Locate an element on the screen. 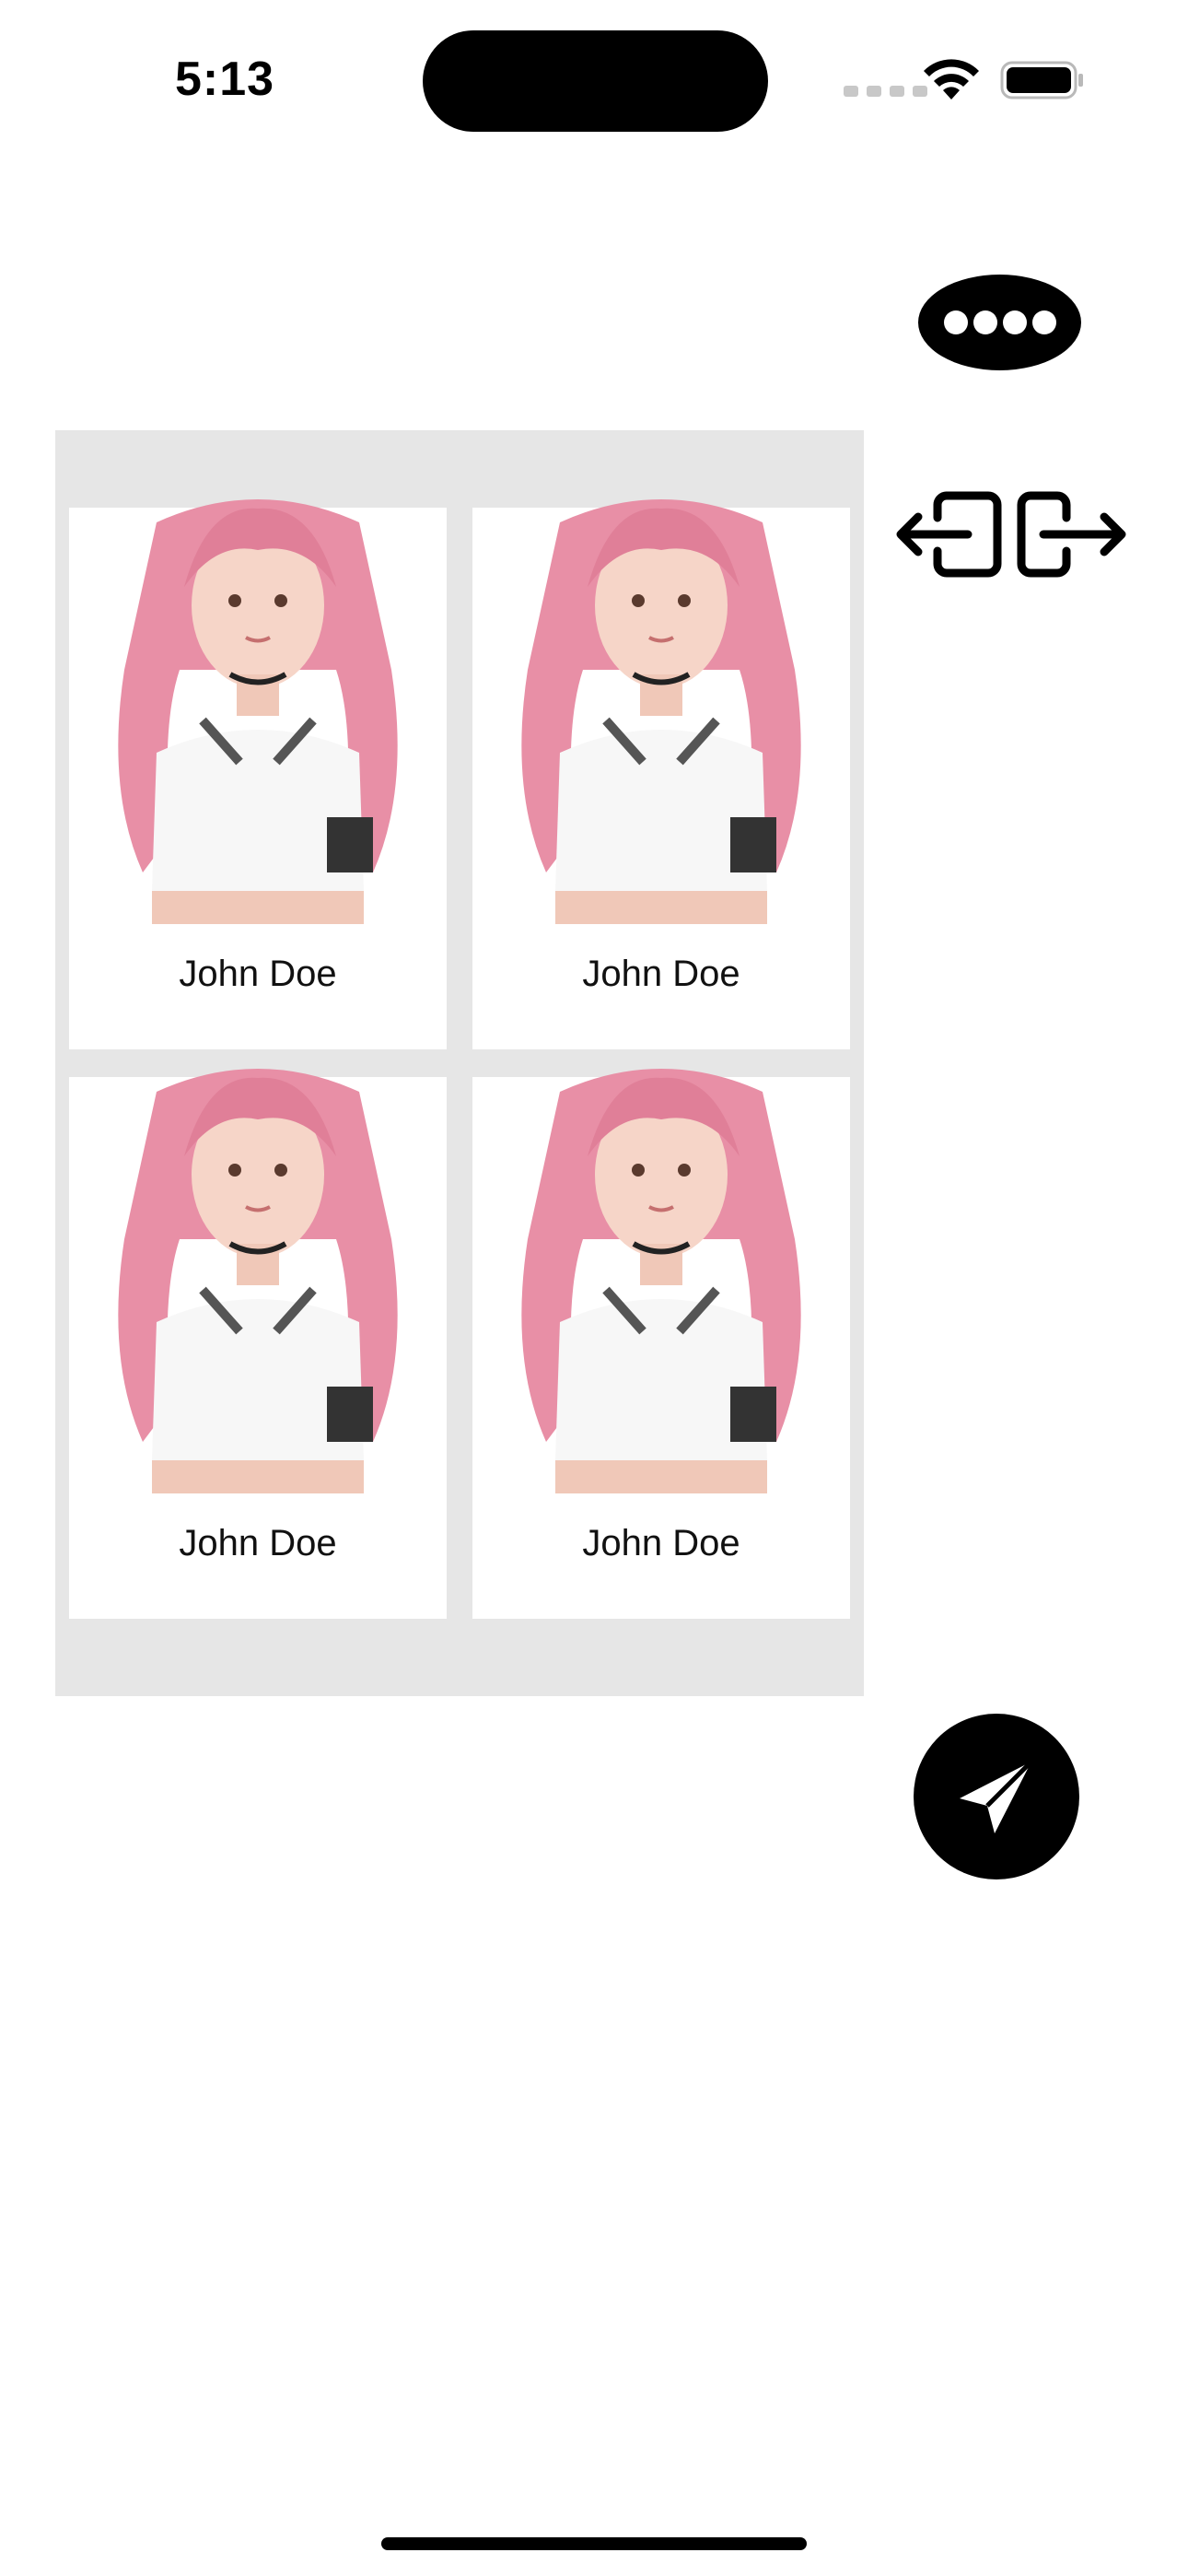 Image resolution: width=1188 pixels, height=2576 pixels. cellular-signal-icon is located at coordinates (886, 91).